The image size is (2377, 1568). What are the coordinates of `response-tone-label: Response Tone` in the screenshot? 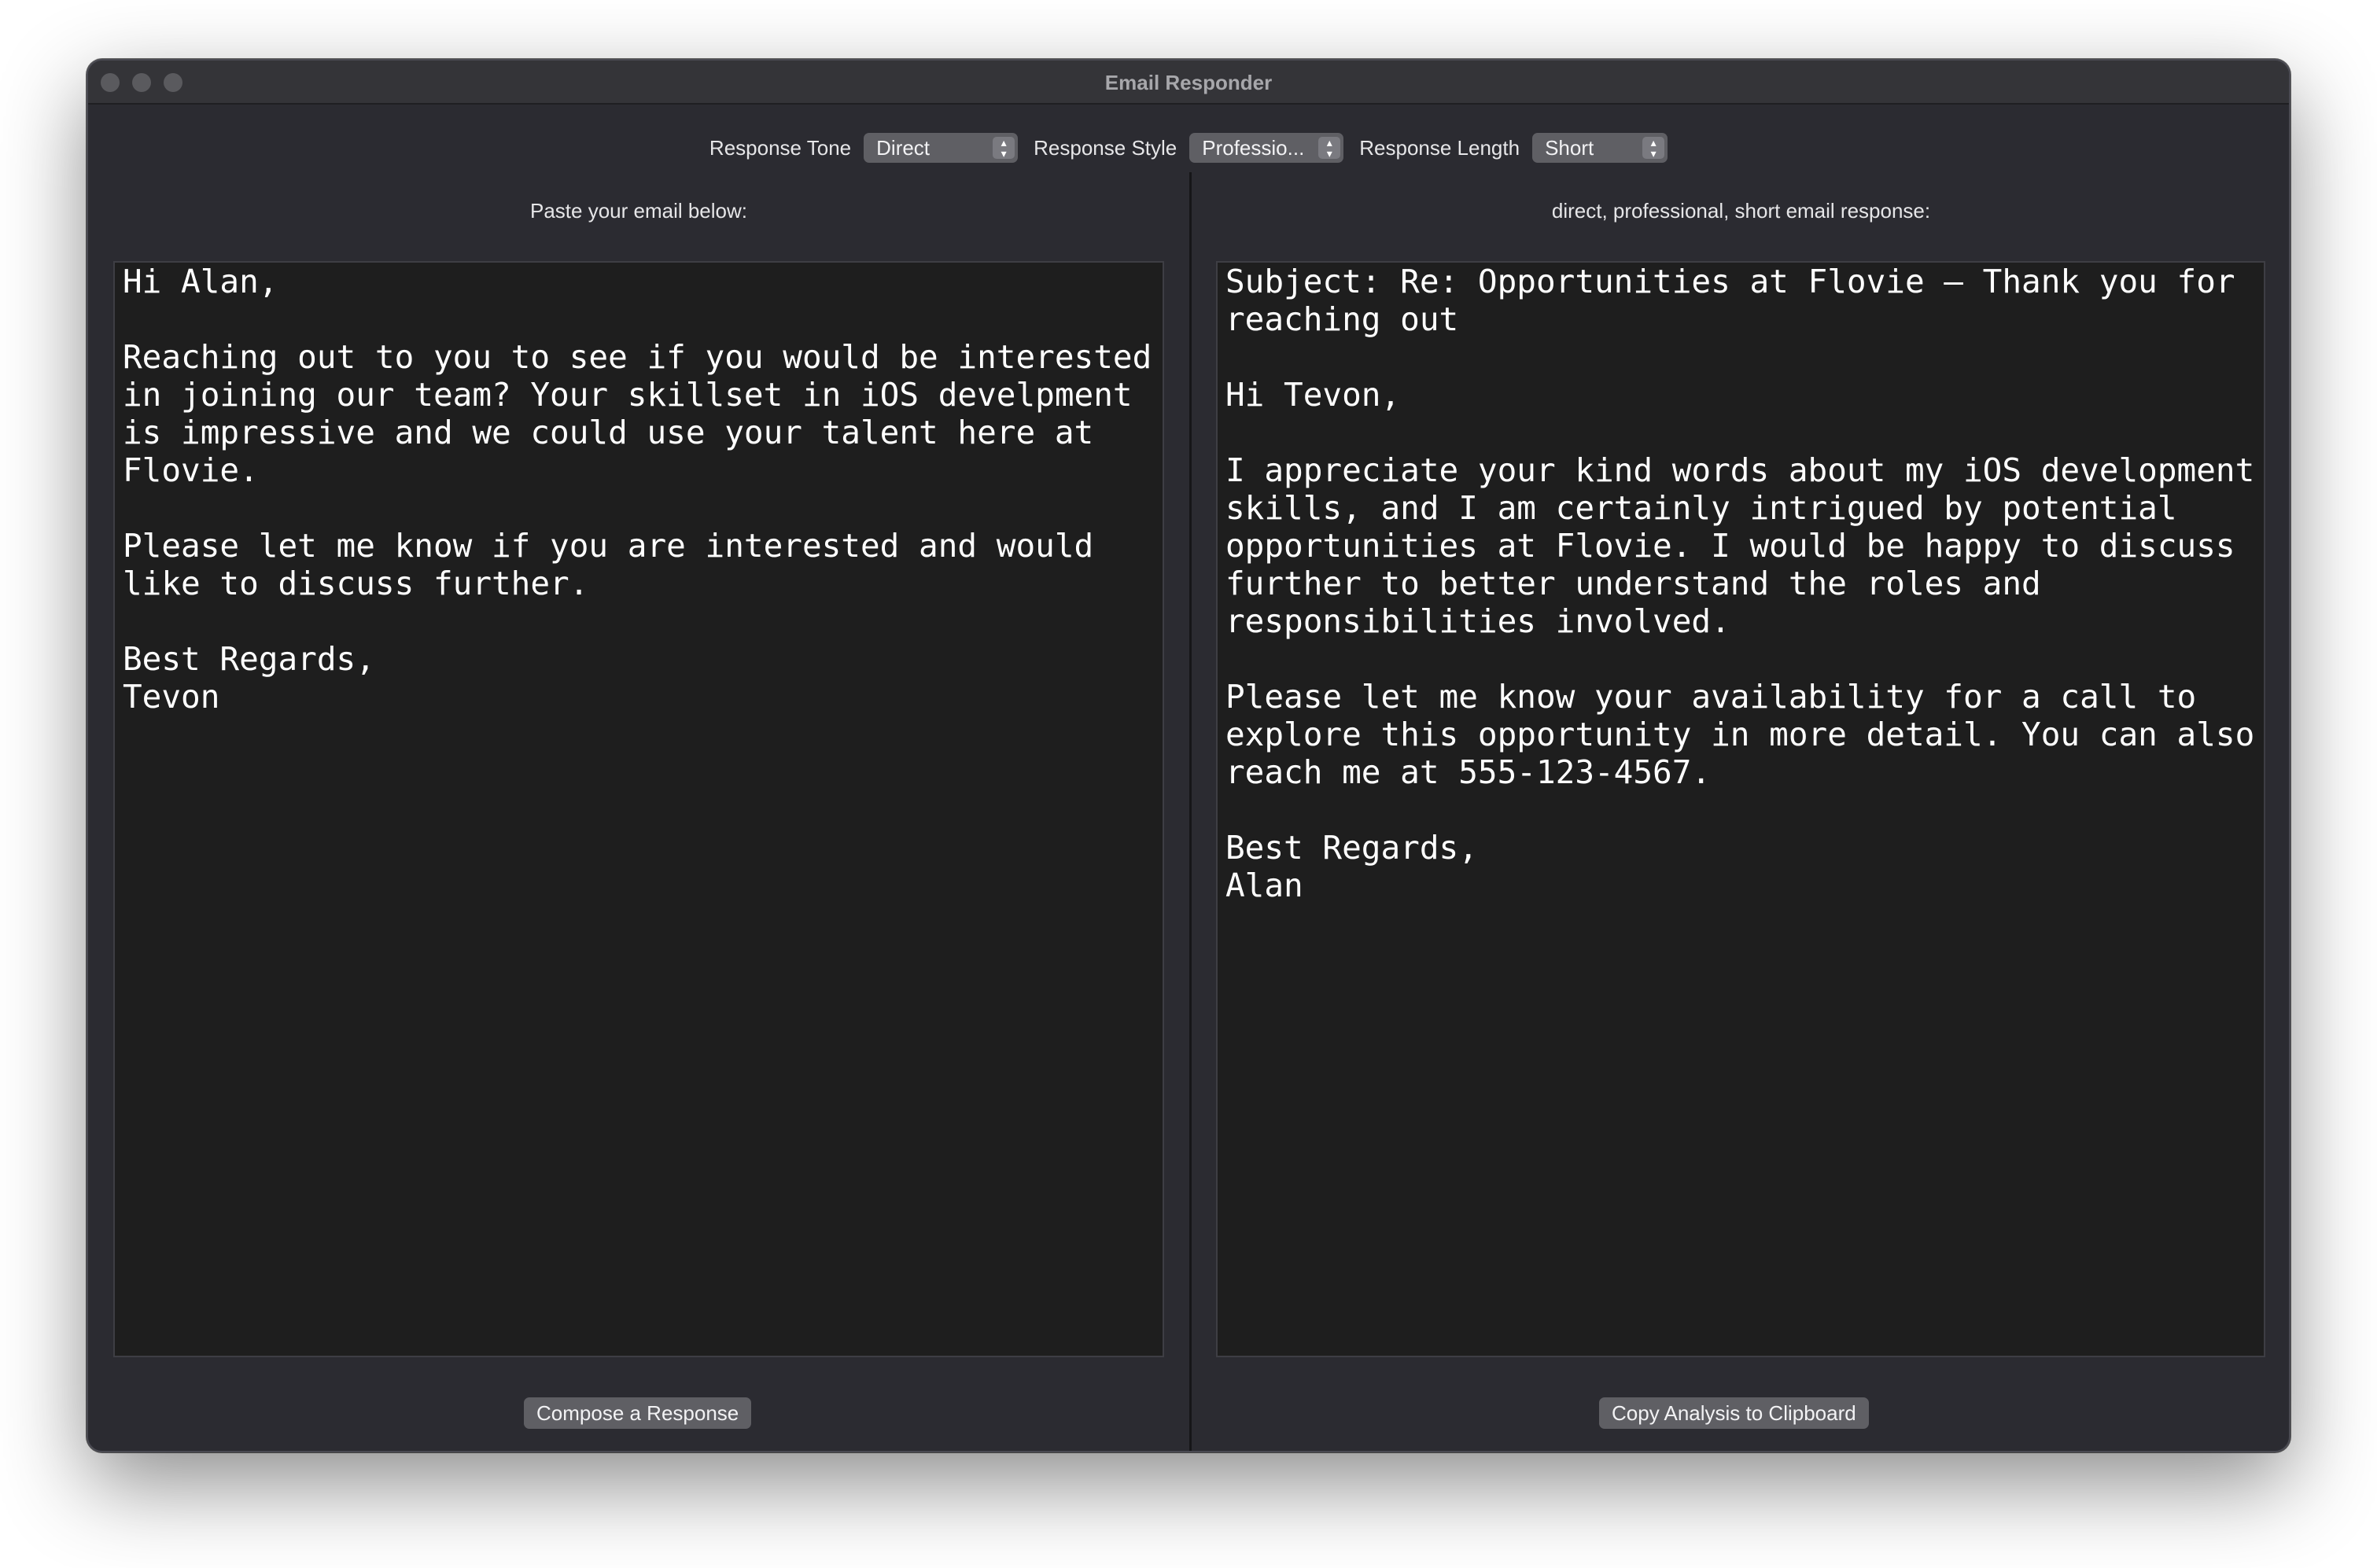 It's located at (780, 147).